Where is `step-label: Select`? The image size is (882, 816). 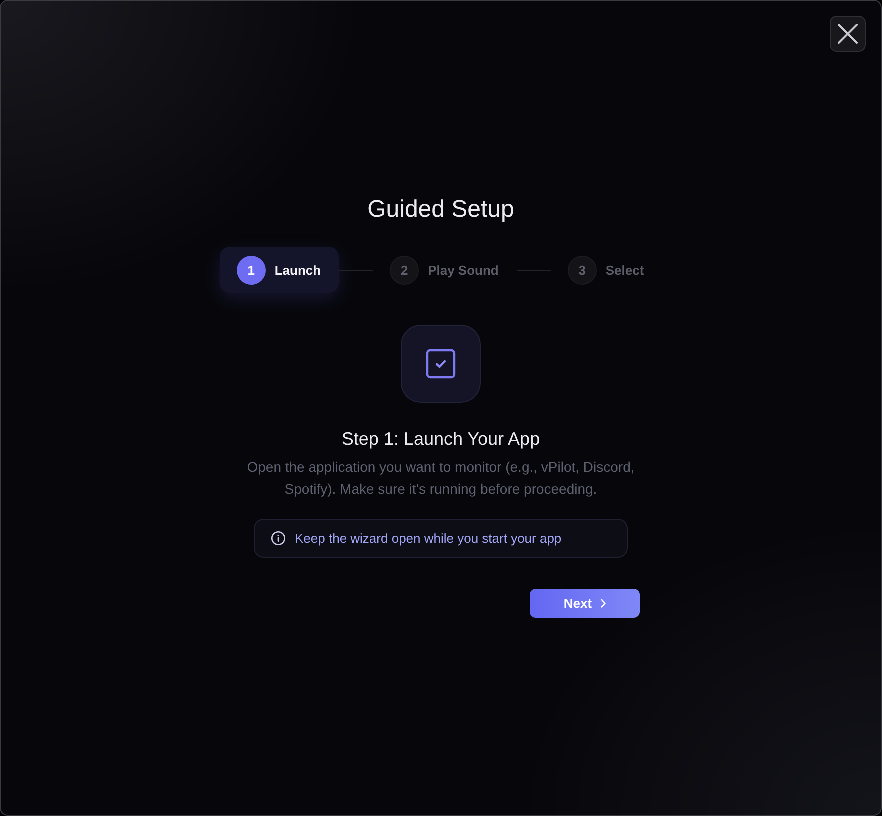 step-label: Select is located at coordinates (625, 270).